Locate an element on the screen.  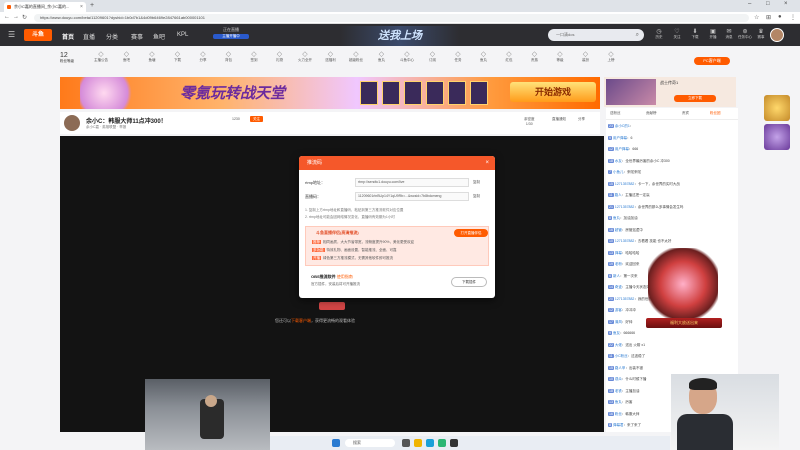
chat-username: 小鱼儿 is located at coordinates (618, 172).